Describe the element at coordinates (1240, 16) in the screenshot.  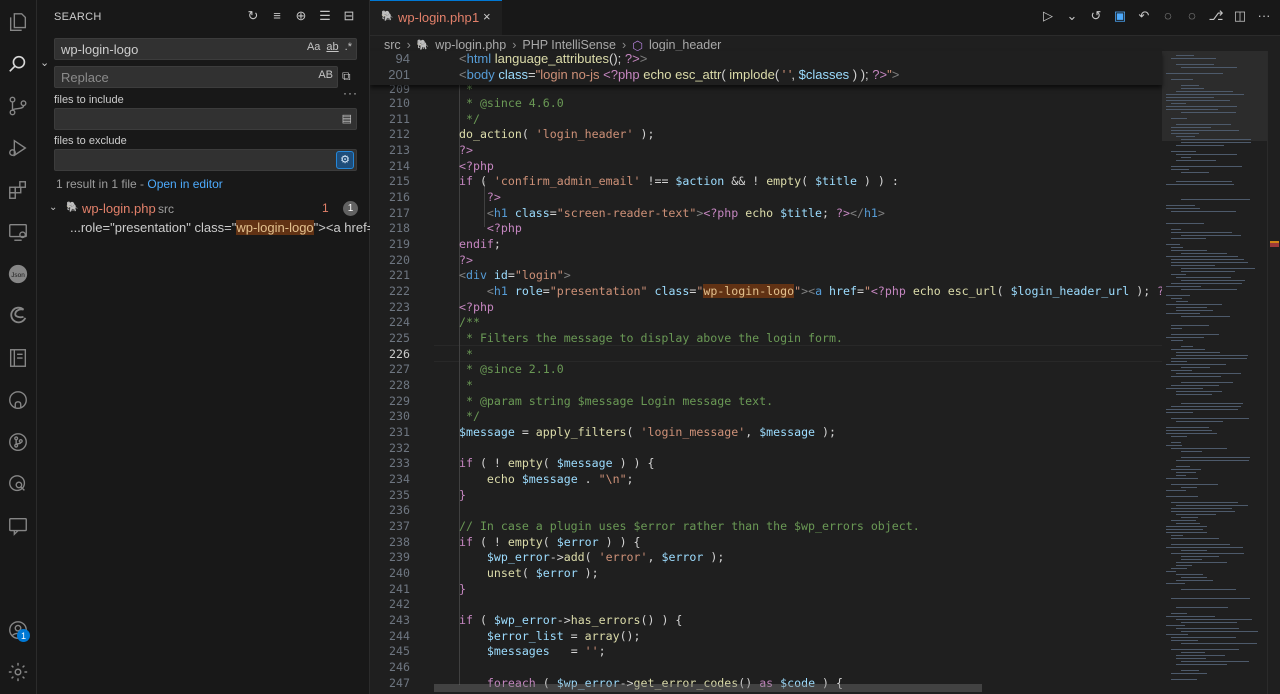
I see `split-editor-icon: ◫` at that location.